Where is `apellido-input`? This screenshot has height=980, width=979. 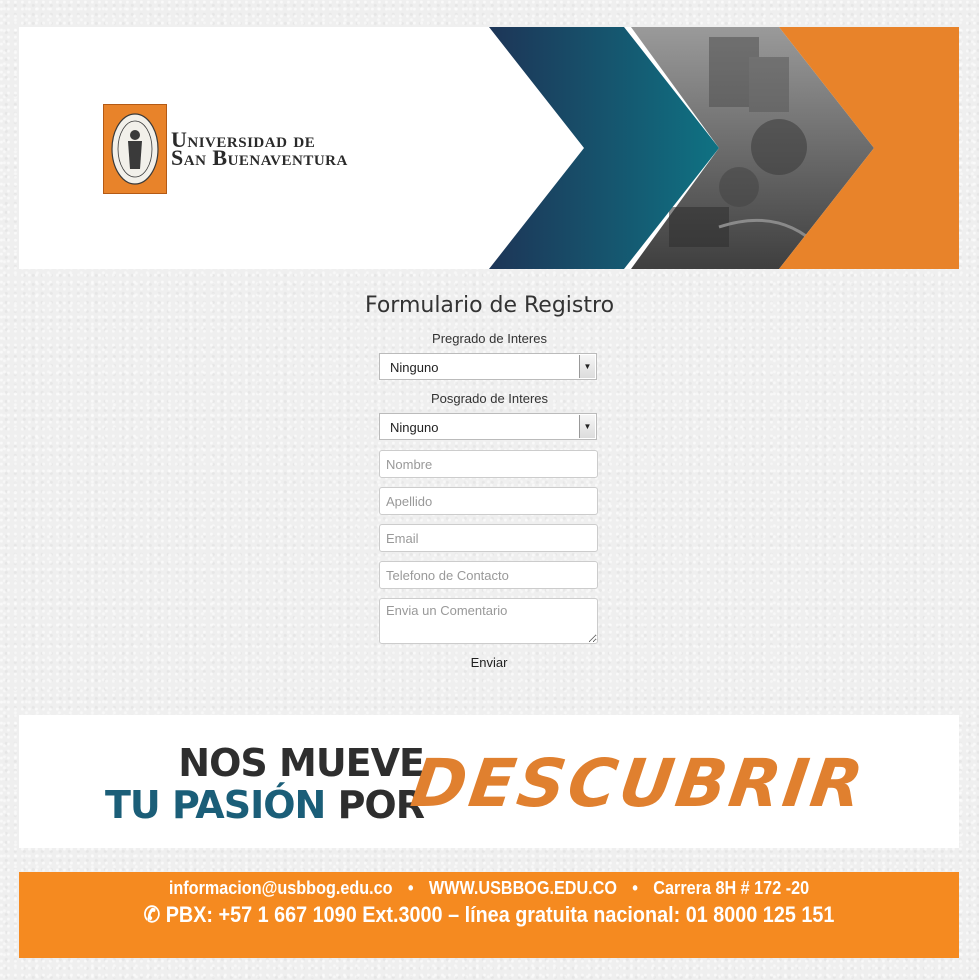
apellido-input is located at coordinates (488, 501).